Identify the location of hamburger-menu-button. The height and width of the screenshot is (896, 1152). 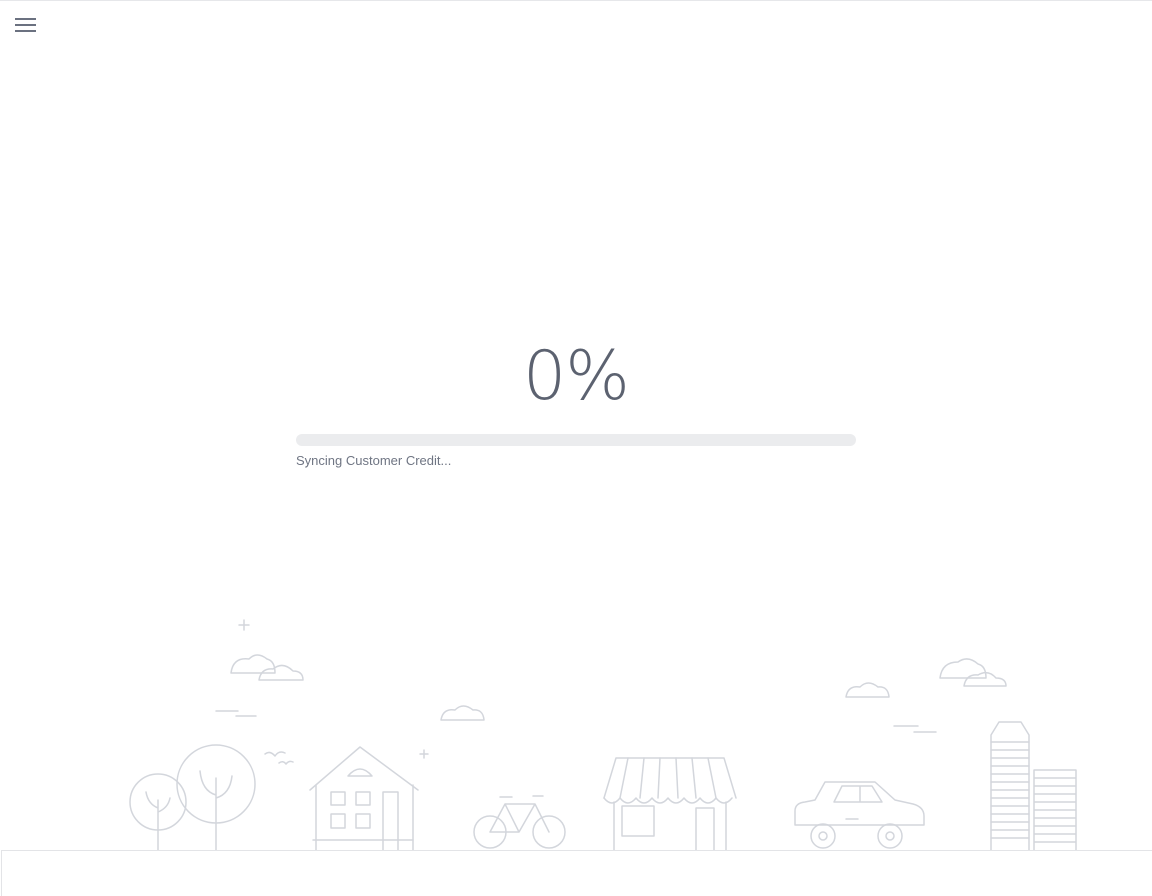
(26, 25).